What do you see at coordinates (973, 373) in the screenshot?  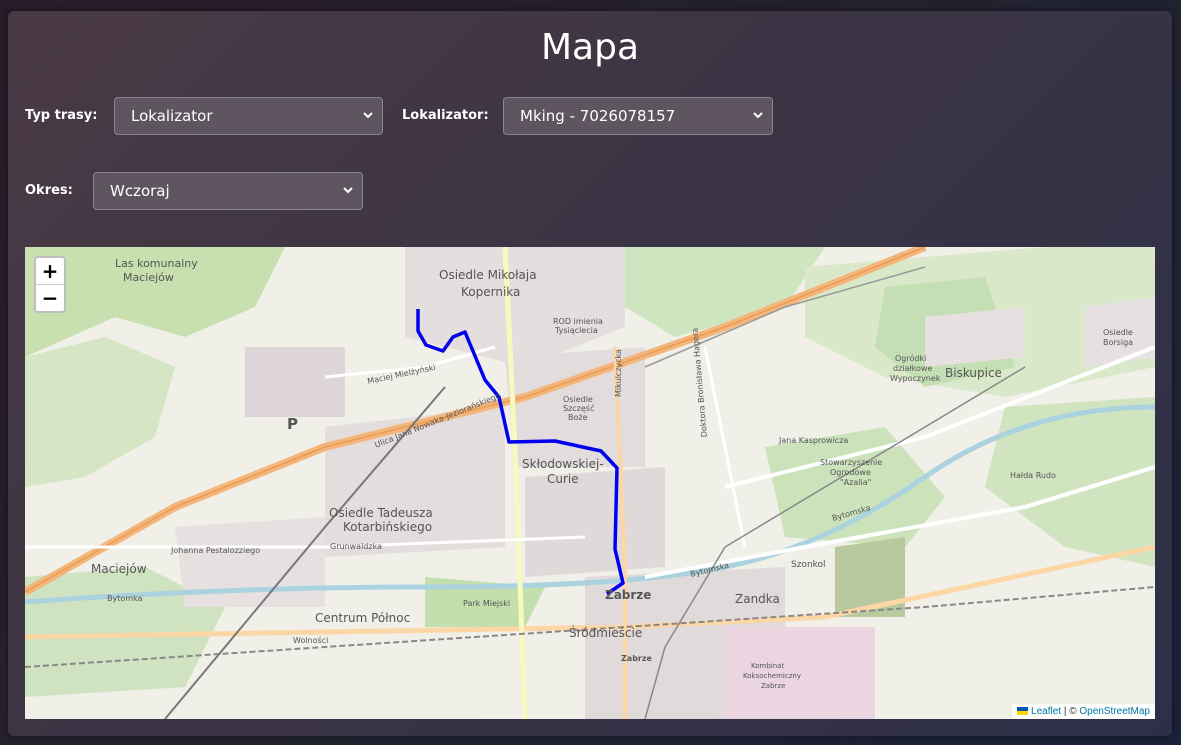 I see `map-label: Biskupice` at bounding box center [973, 373].